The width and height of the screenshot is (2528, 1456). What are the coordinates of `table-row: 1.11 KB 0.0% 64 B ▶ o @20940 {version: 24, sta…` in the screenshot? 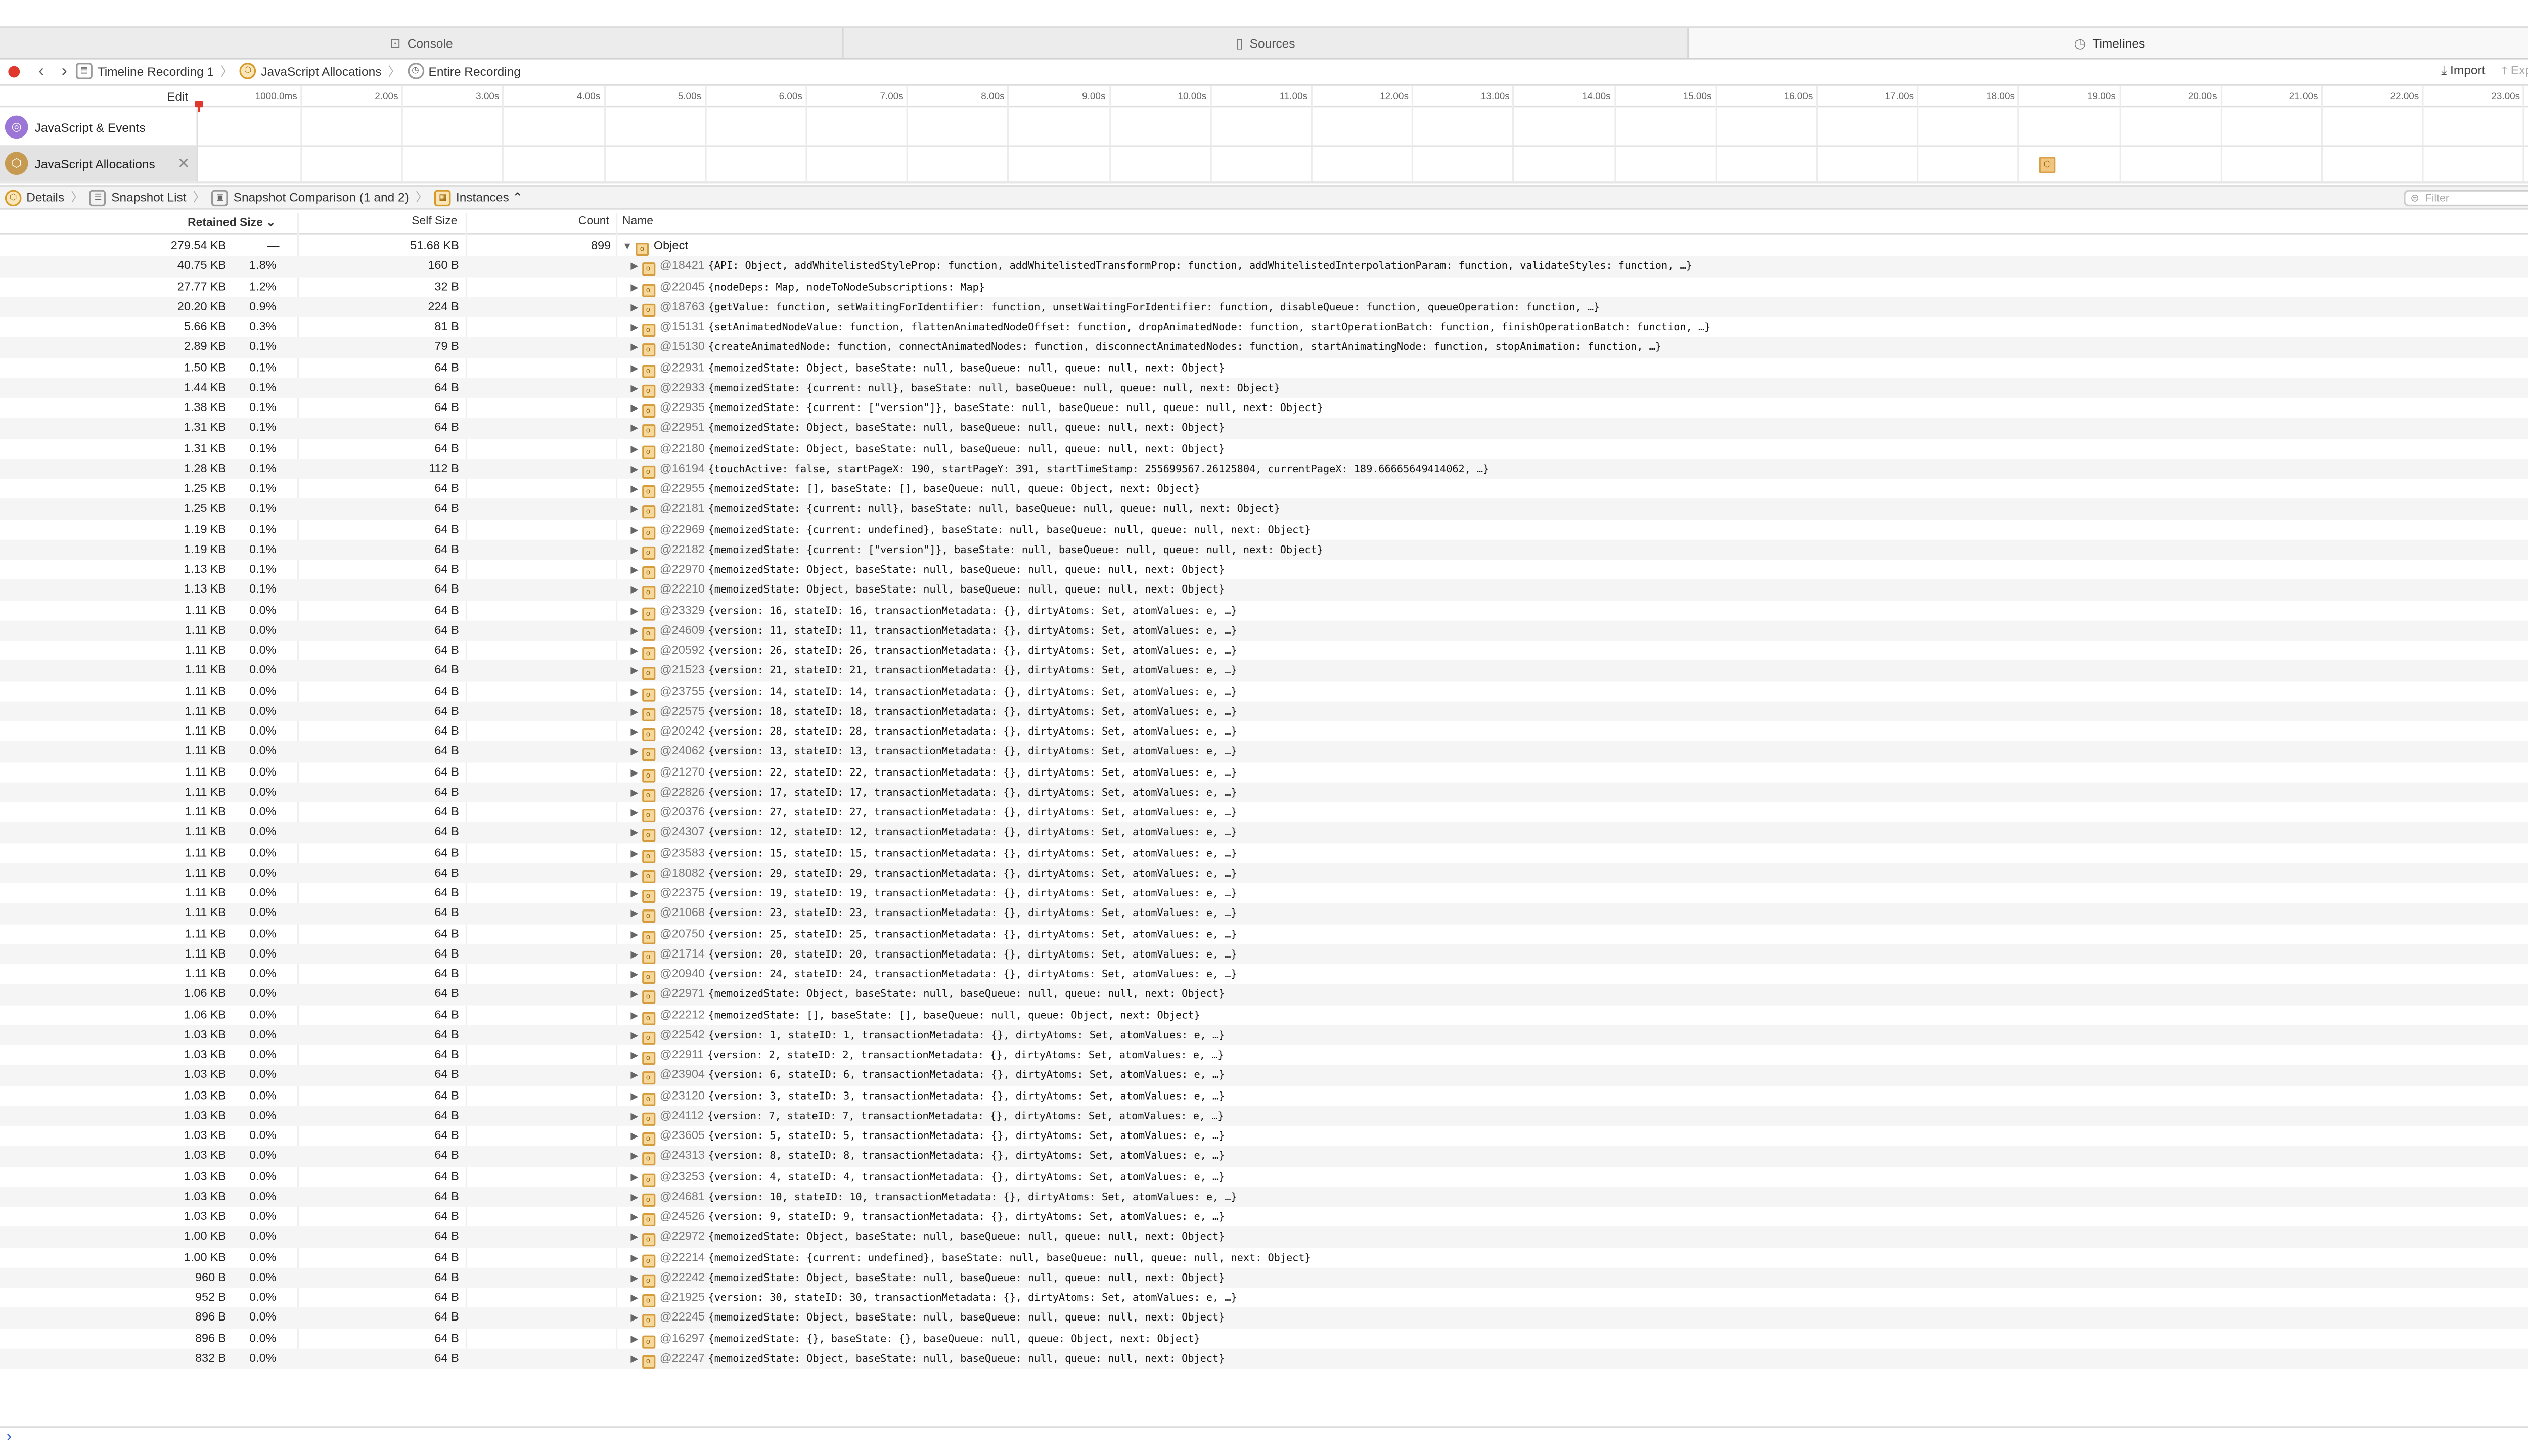 It's located at (1264, 974).